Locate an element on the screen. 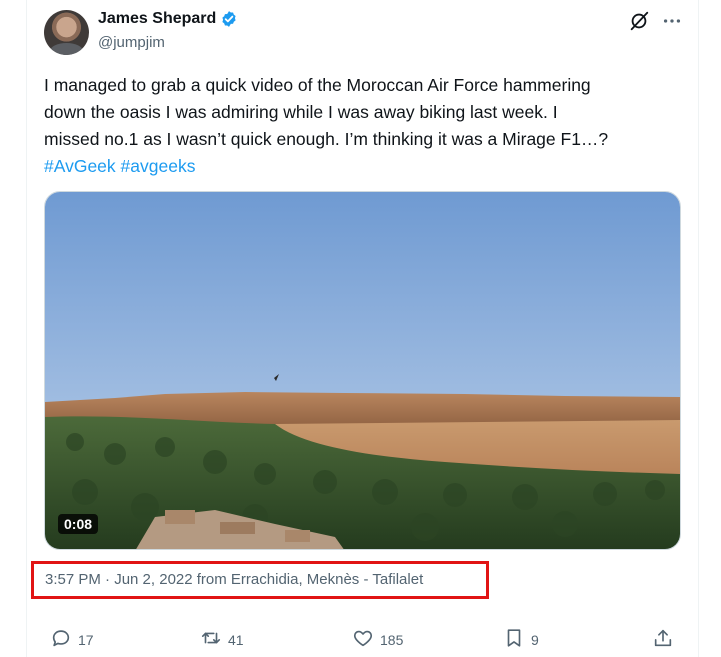 This screenshot has height=657, width=721. card-border-left is located at coordinates (26, 328).